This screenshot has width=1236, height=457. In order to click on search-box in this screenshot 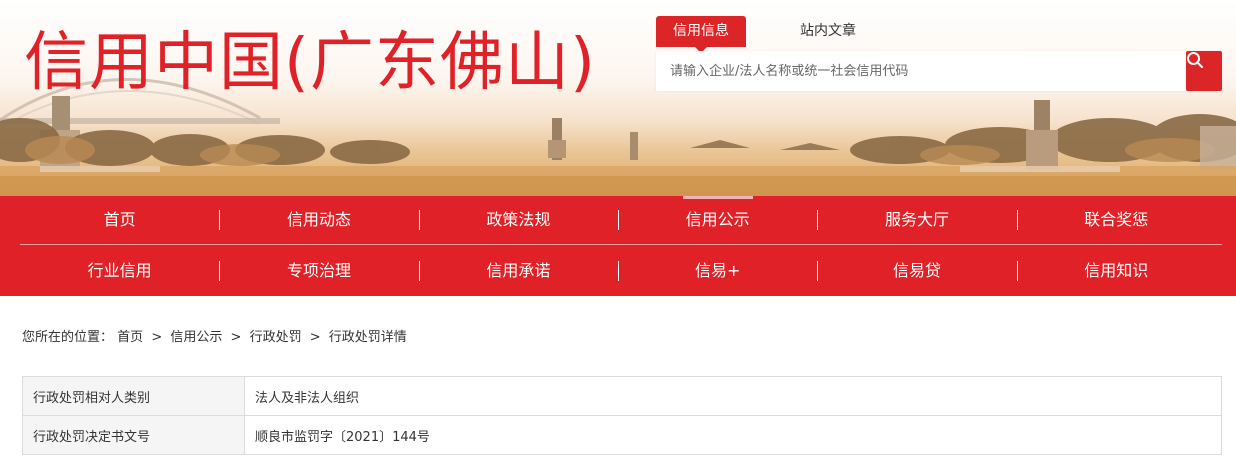, I will do `click(939, 71)`.